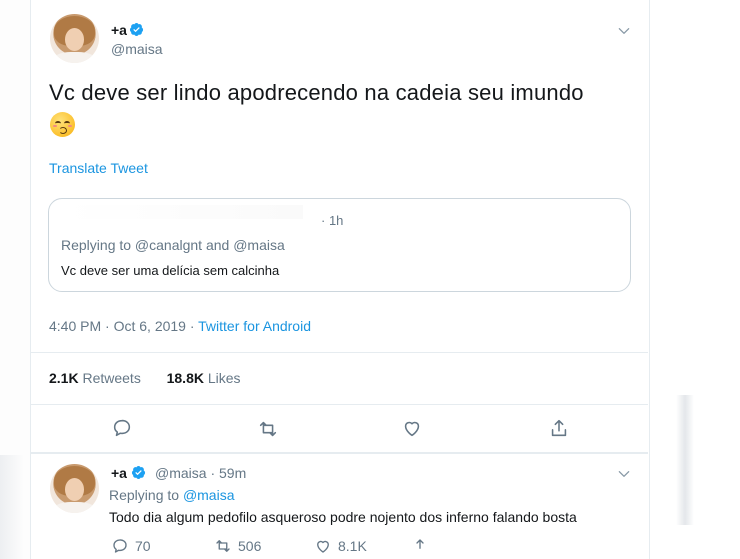 The image size is (740, 559). What do you see at coordinates (183, 212) in the screenshot?
I see `blurred-author` at bounding box center [183, 212].